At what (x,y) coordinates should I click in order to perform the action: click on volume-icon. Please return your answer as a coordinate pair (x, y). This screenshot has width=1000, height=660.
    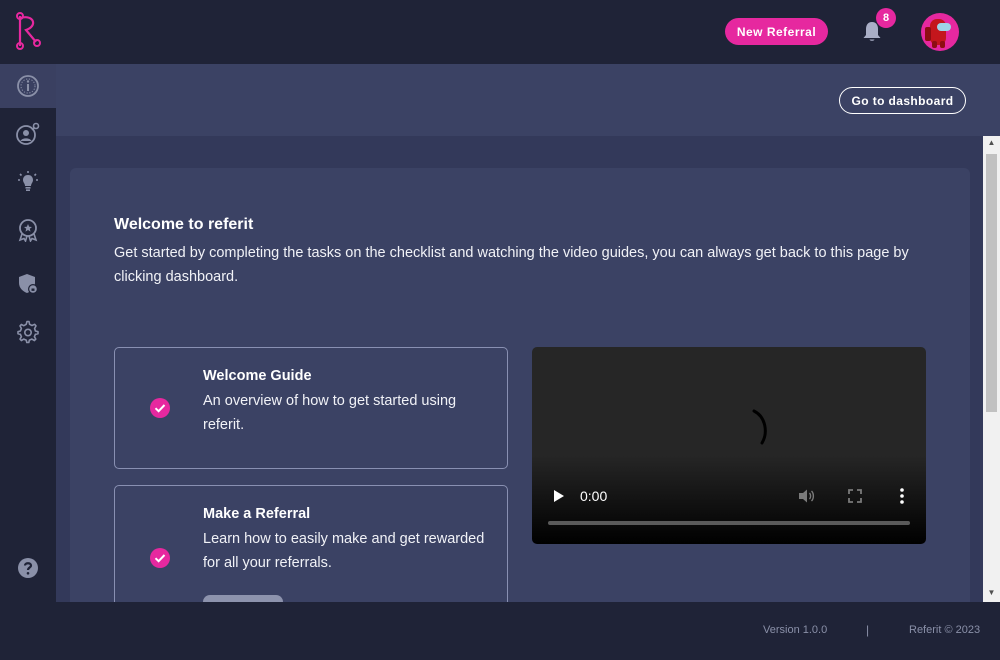
    Looking at the image, I should click on (806, 496).